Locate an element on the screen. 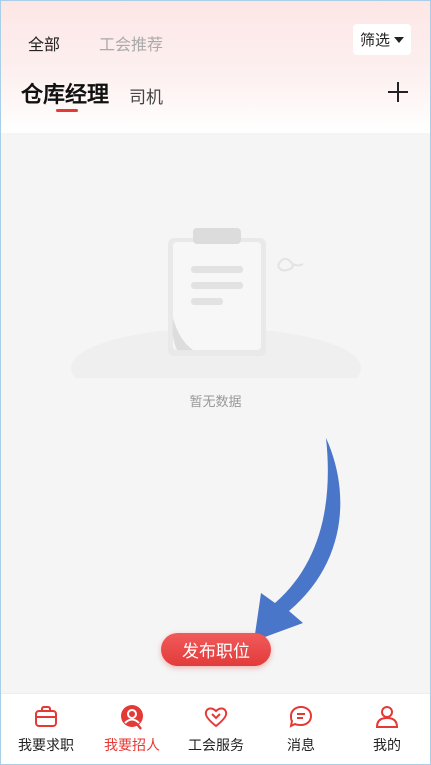 The height and width of the screenshot is (765, 431). tabbar-item-me: 我的 is located at coordinates (387, 729).